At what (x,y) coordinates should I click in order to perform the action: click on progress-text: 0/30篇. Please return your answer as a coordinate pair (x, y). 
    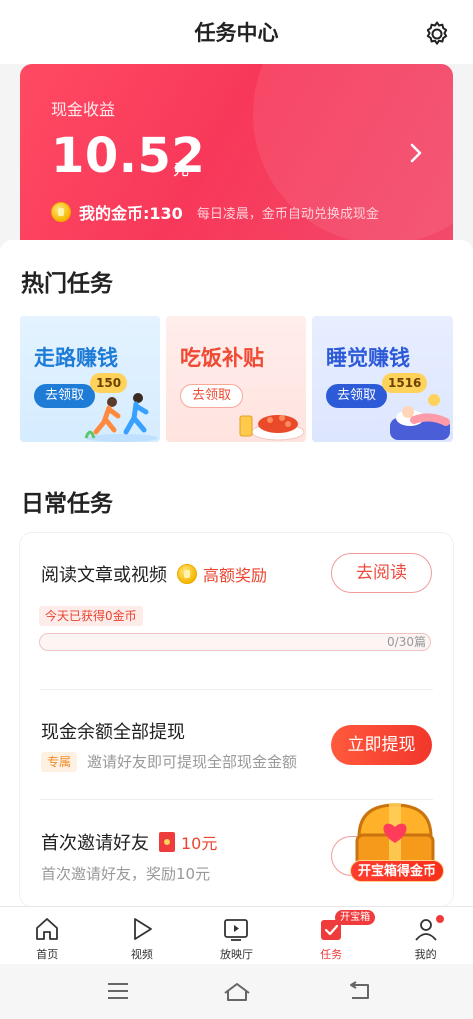
    Looking at the image, I should click on (406, 642).